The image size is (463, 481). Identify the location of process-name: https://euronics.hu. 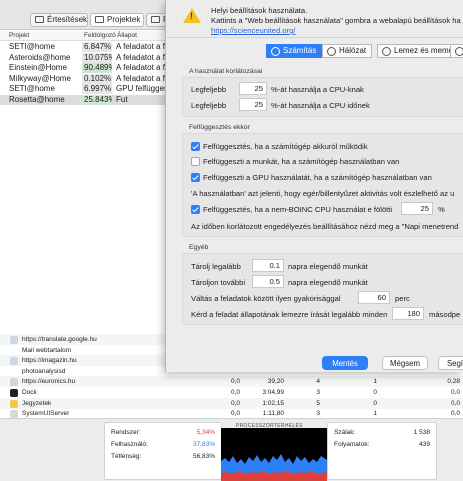
(49, 382).